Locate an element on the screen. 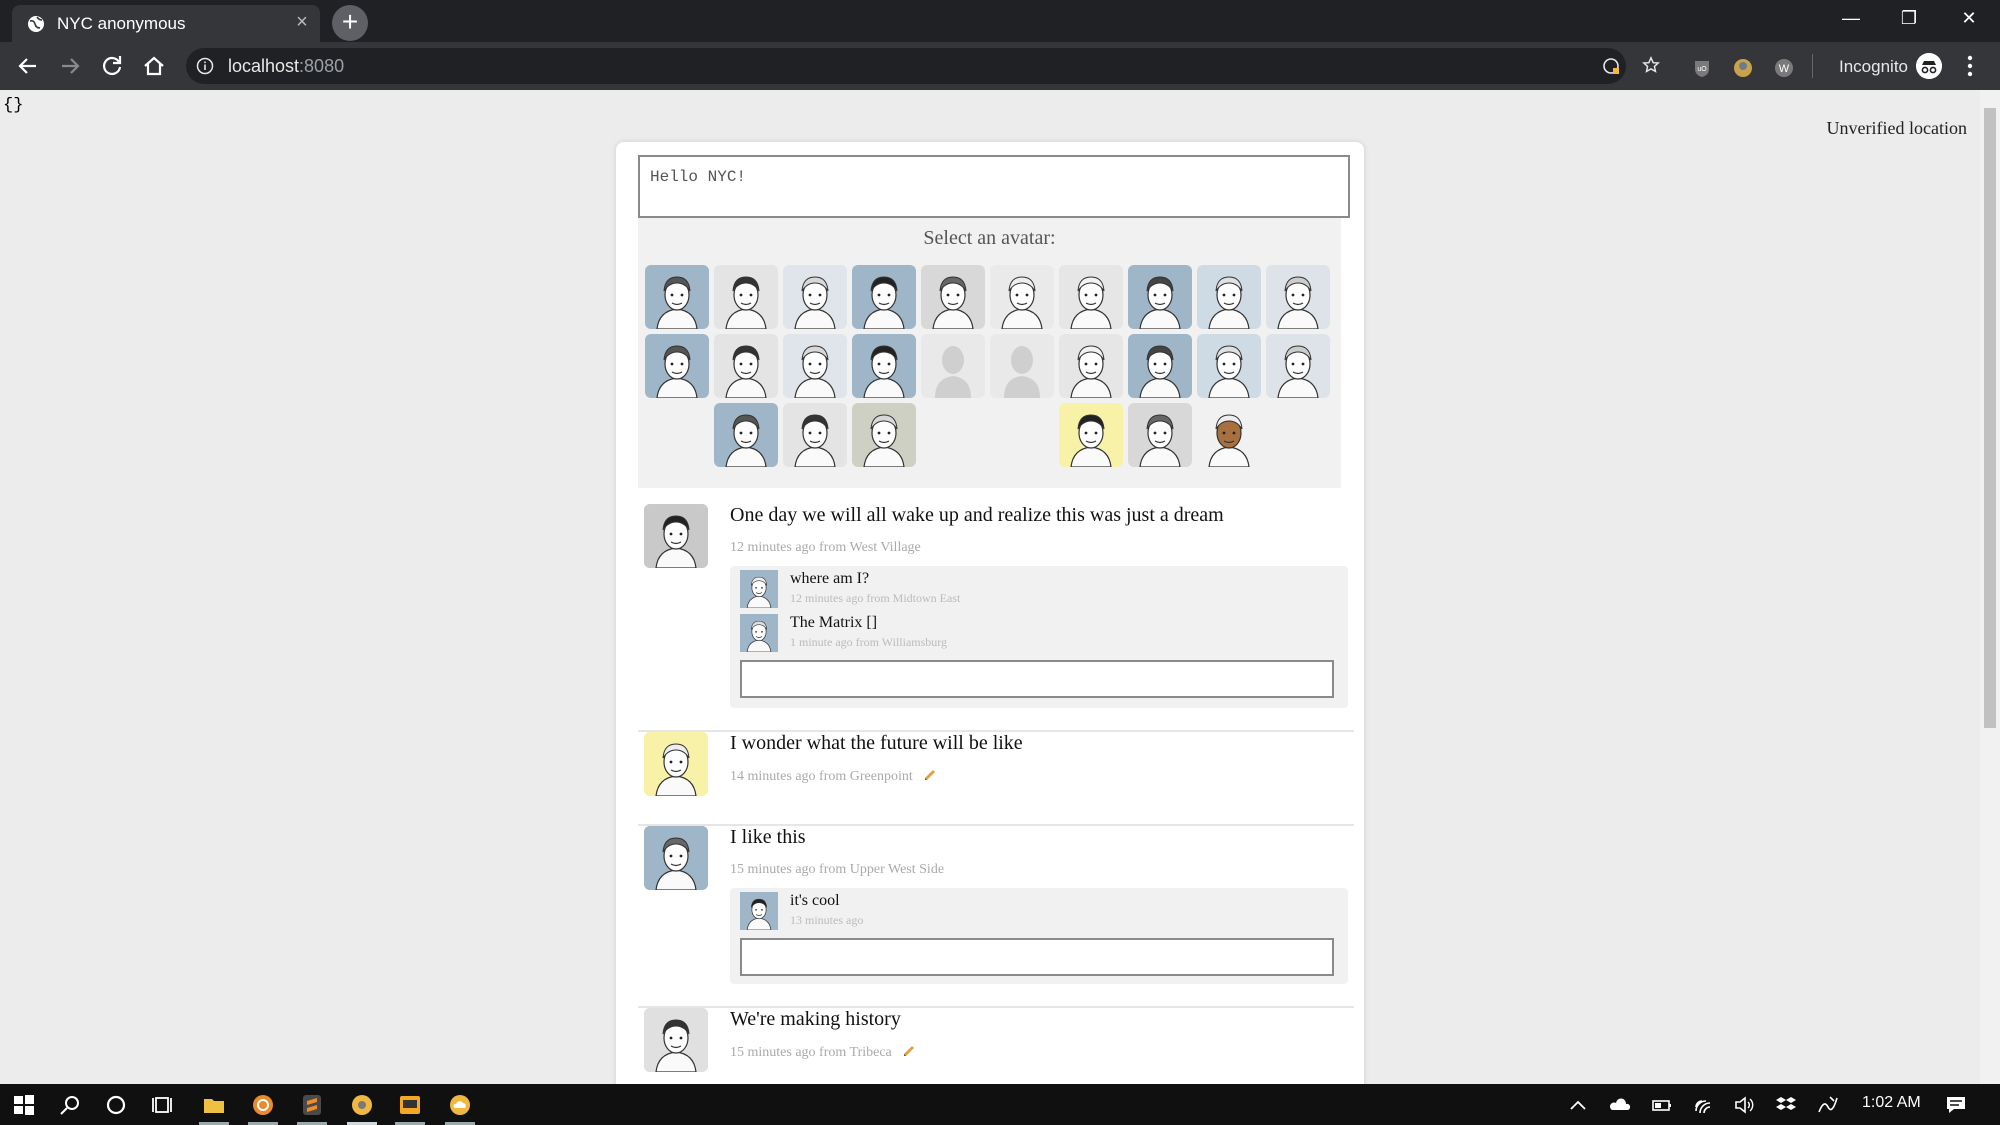 The width and height of the screenshot is (2000, 1125). svg-text: uO is located at coordinates (1702, 69).